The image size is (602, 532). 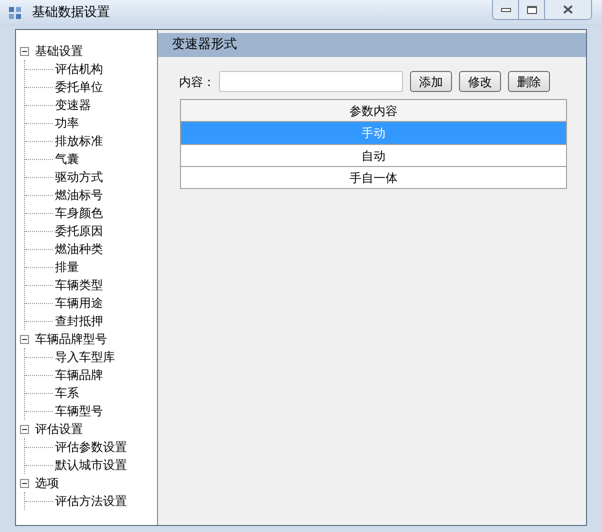 I want to click on close-button, so click(x=568, y=9).